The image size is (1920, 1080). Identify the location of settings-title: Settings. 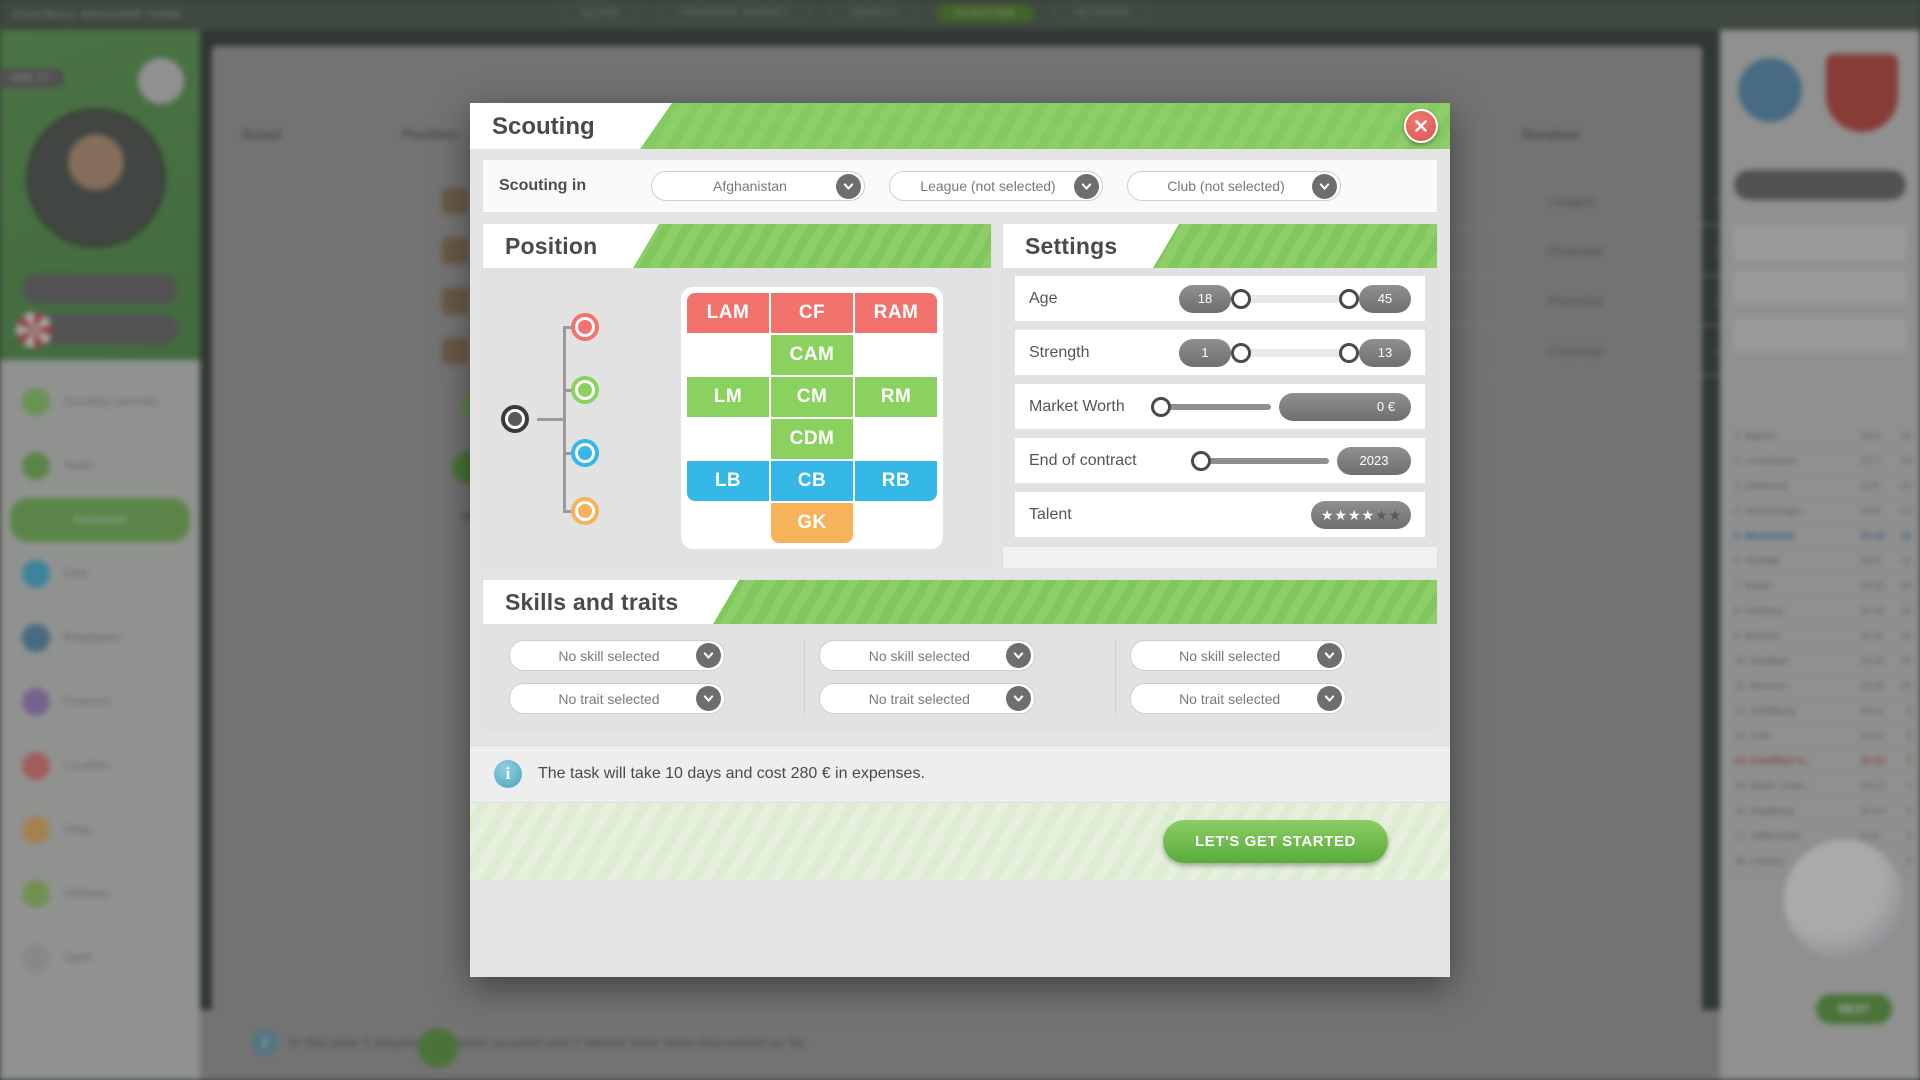
(1071, 245).